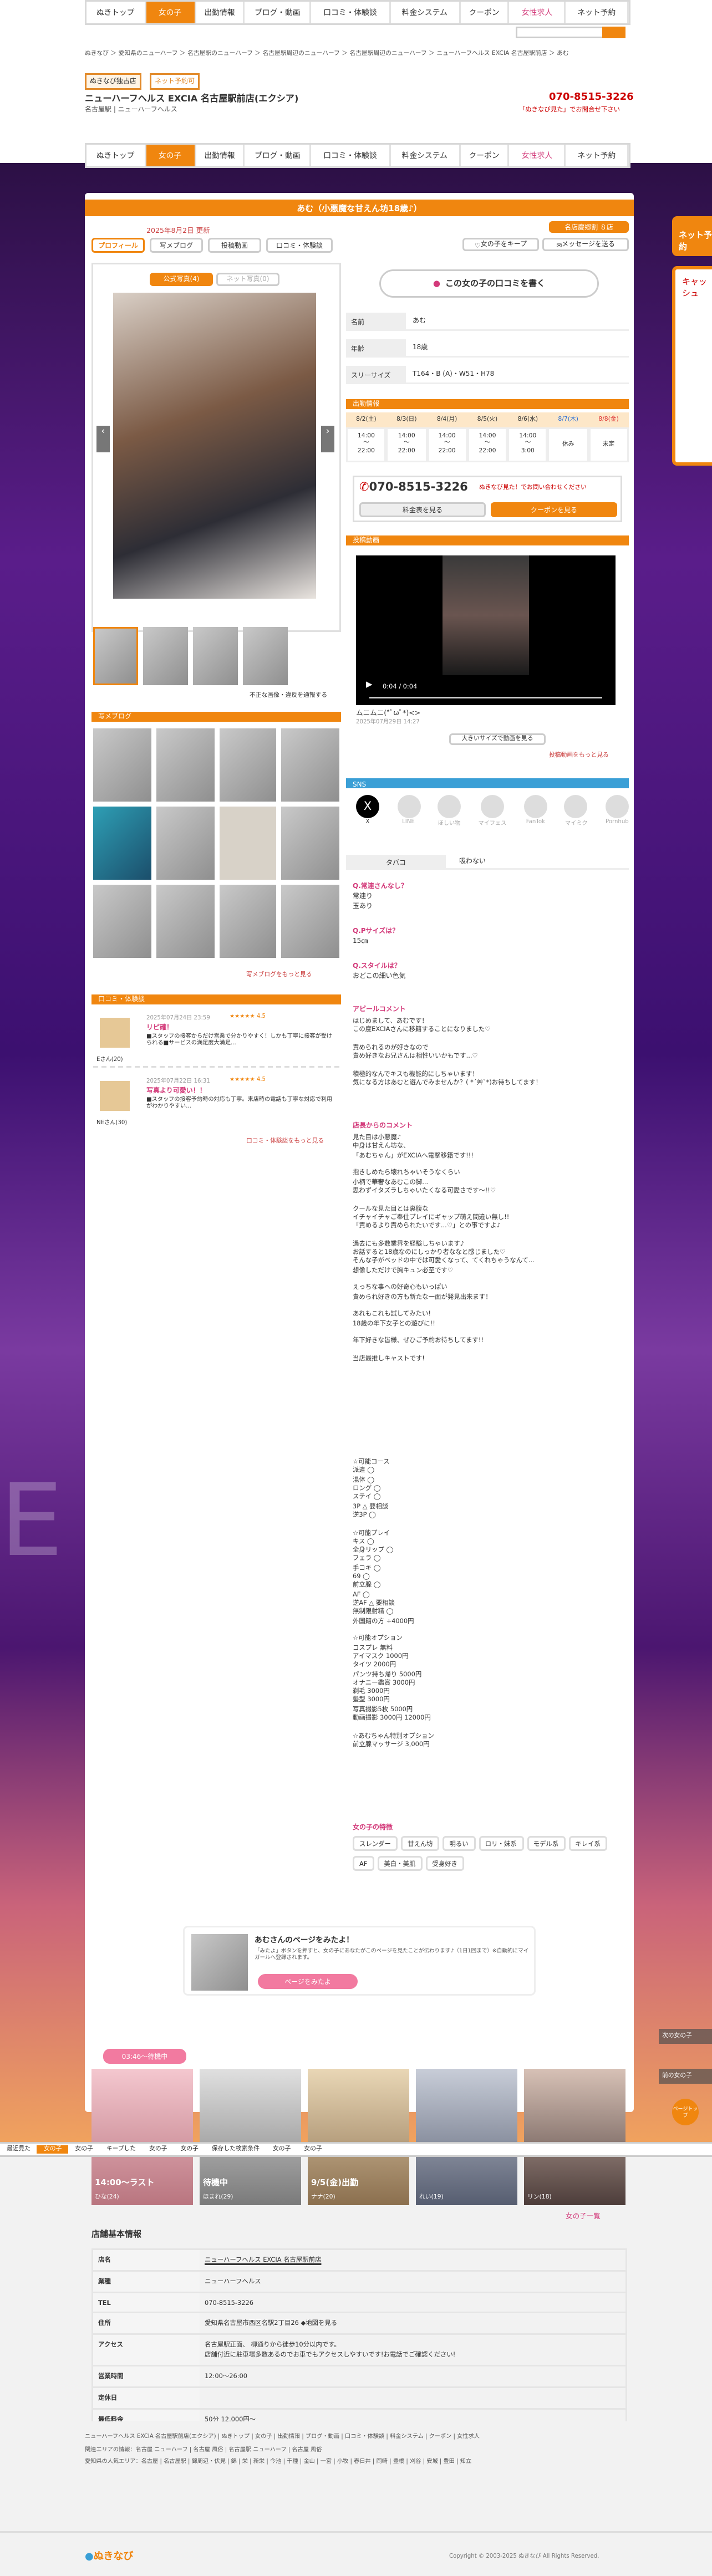 Image resolution: width=712 pixels, height=2576 pixels. I want to click on photo-prev-arrow: ‹, so click(103, 439).